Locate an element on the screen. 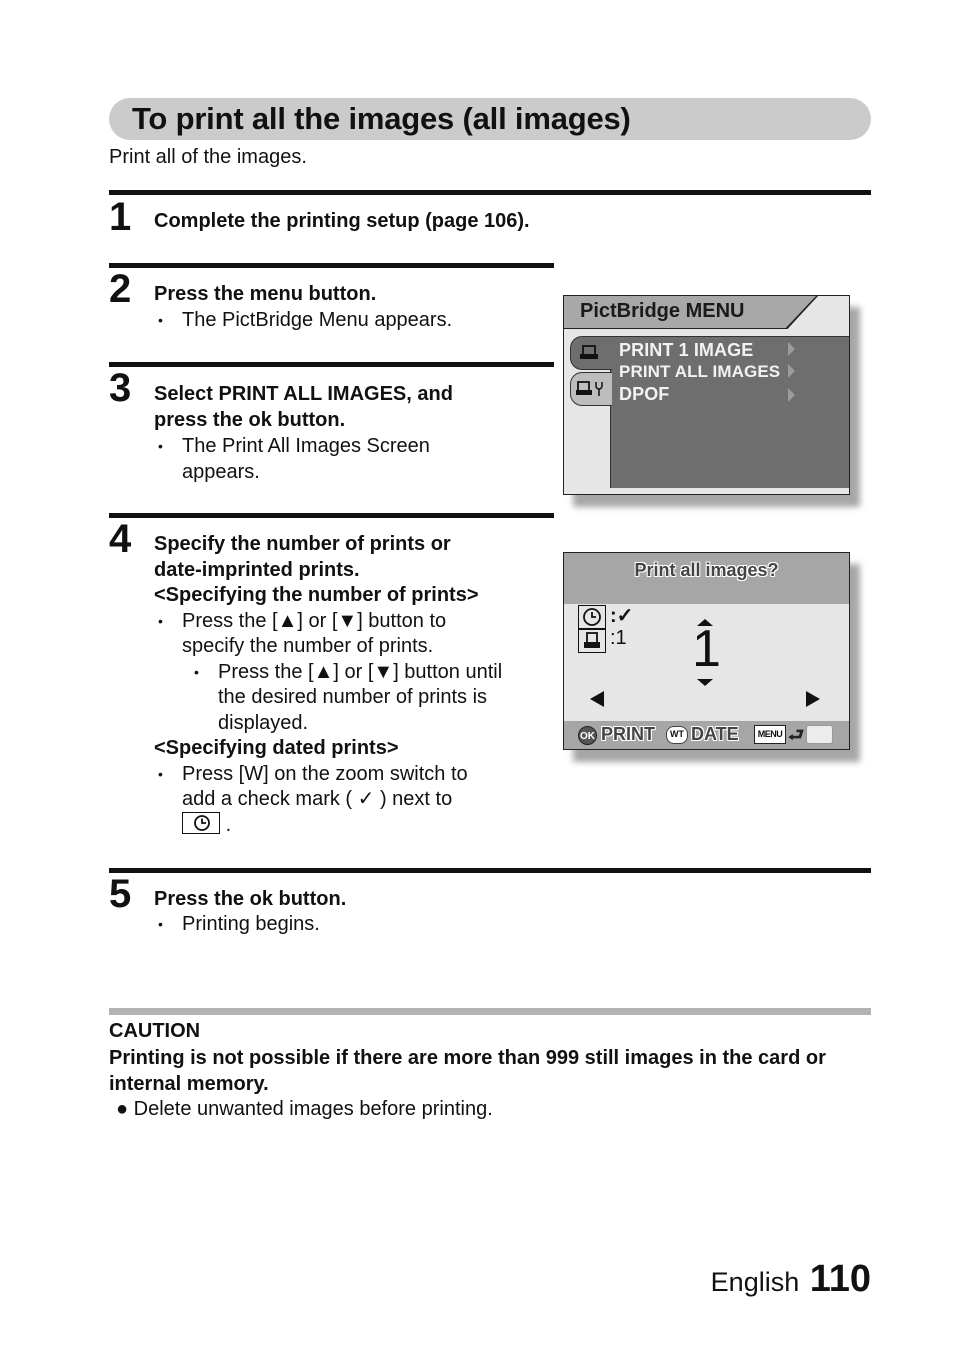  step-2-heading: Press the menu button. is located at coordinates (265, 294).